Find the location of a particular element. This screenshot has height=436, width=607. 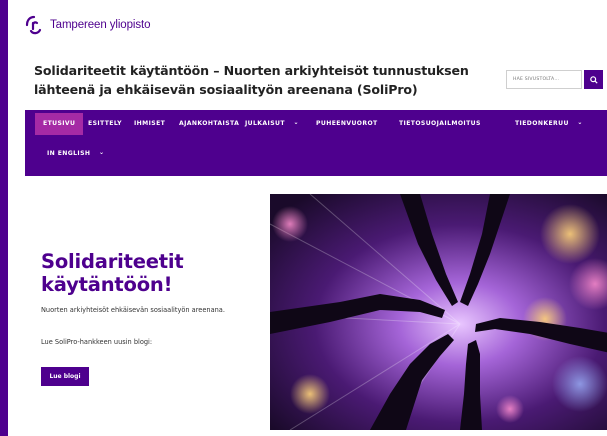

nav-item-label: TIETOSUOJAILMOITUS is located at coordinates (440, 123).